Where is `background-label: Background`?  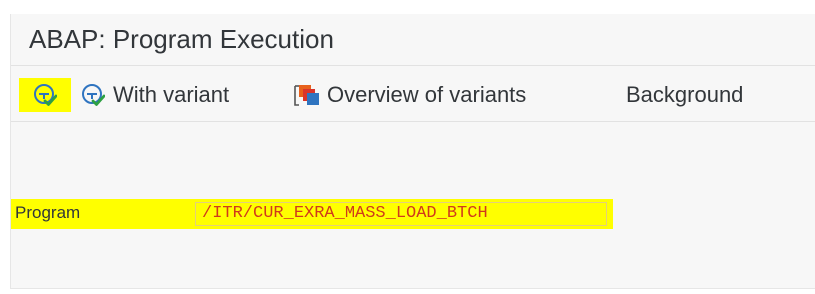
background-label: Background is located at coordinates (685, 94).